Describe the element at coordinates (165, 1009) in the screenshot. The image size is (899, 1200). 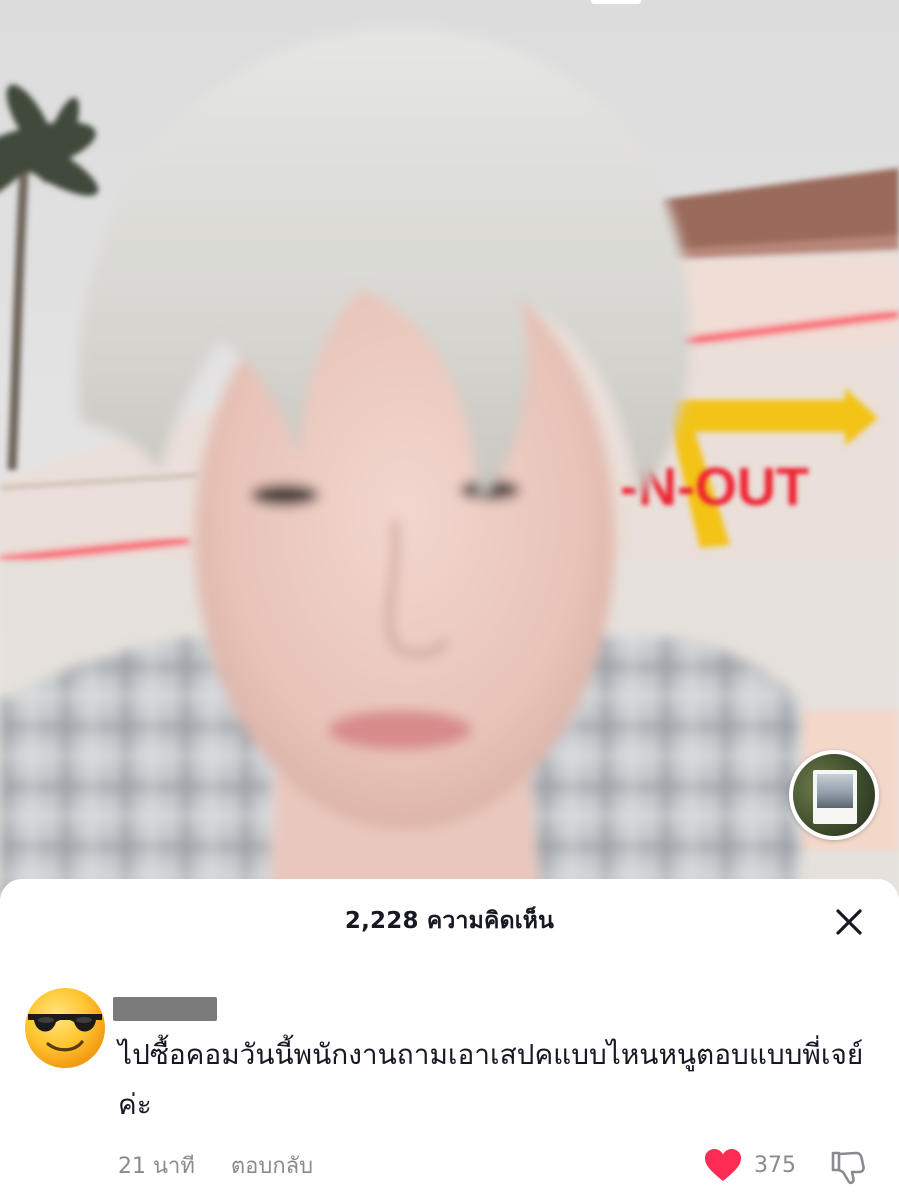
I see `username-redacted` at that location.